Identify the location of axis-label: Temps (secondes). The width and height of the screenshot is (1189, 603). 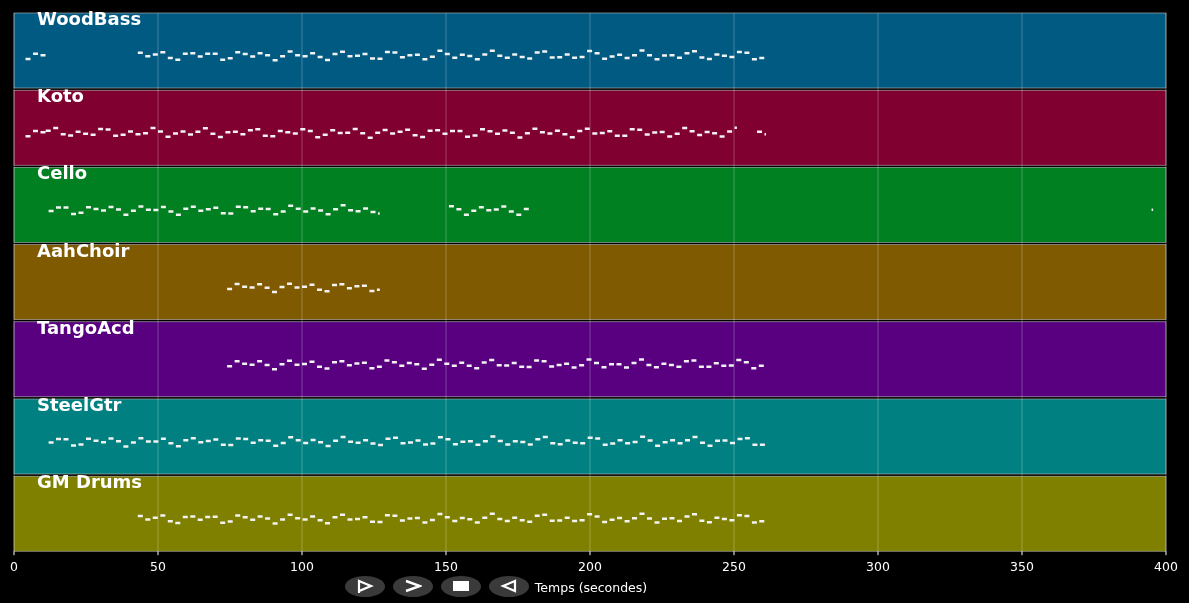
(591, 588).